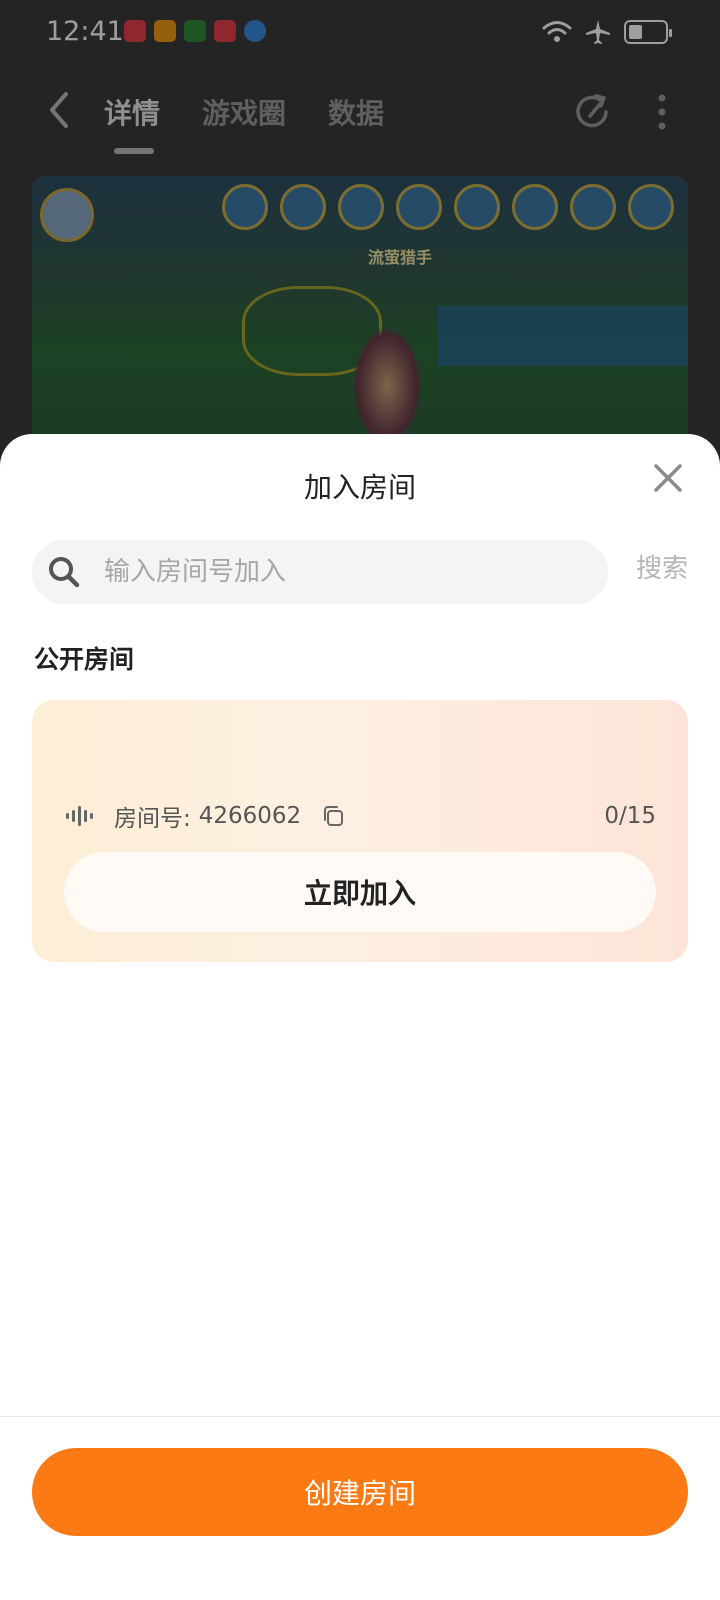 This screenshot has height=1600, width=720. What do you see at coordinates (359, 487) in the screenshot?
I see `sheet-title: 加入房间` at bounding box center [359, 487].